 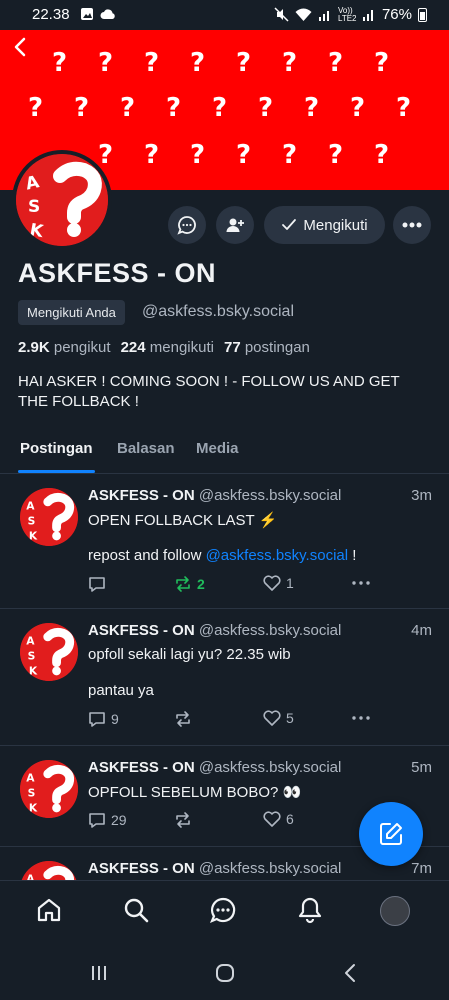 What do you see at coordinates (335, 225) in the screenshot?
I see `following-button-label: Mengikuti` at bounding box center [335, 225].